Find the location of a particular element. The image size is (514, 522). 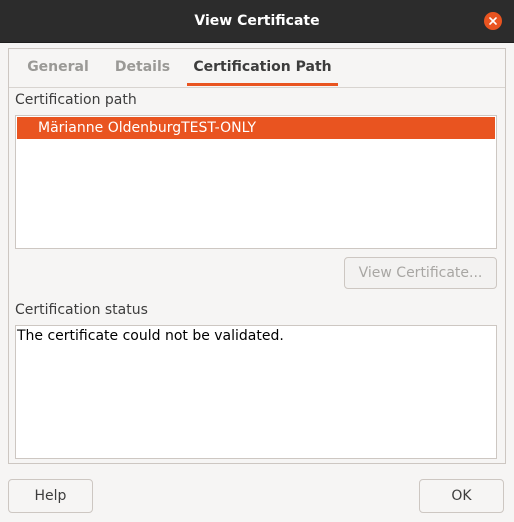

certification-status-label: Certification status is located at coordinates (81, 310).